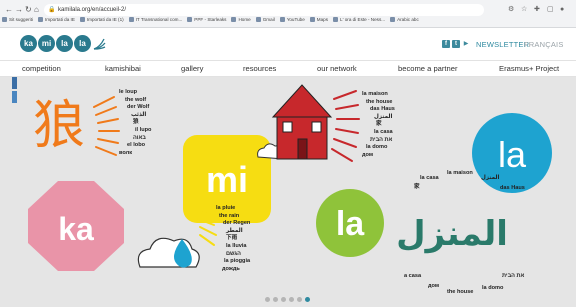 Image resolution: width=576 pixels, height=307 pixels. I want to click on rain-word: дождь, so click(231, 268).